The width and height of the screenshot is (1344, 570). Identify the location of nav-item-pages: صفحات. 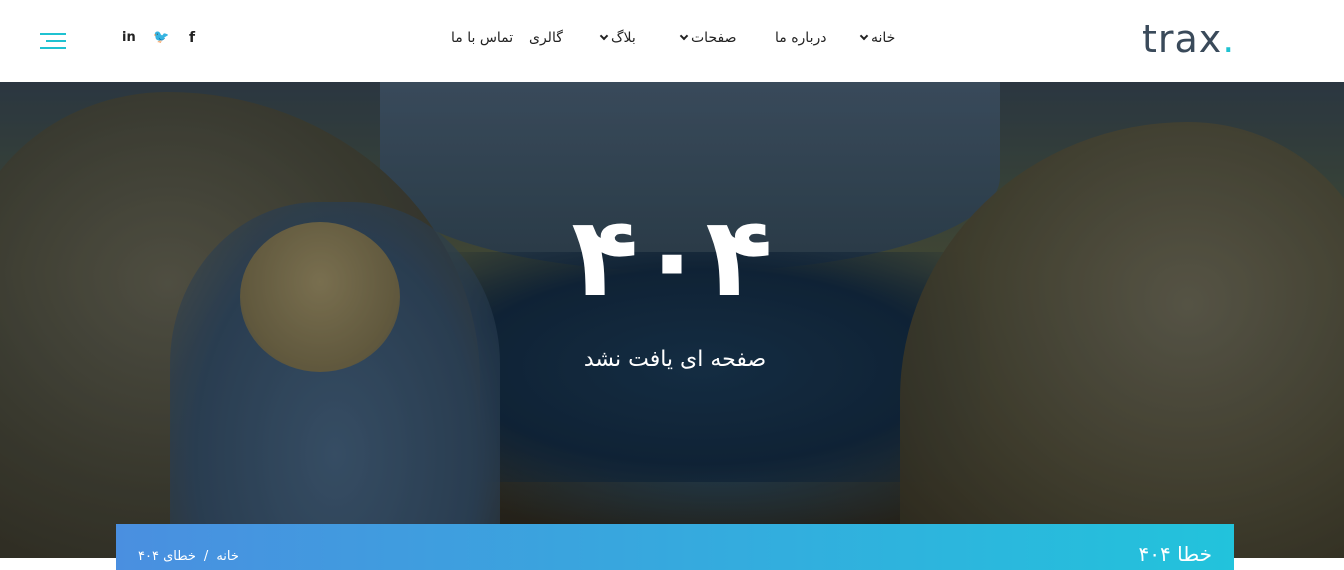
(708, 38).